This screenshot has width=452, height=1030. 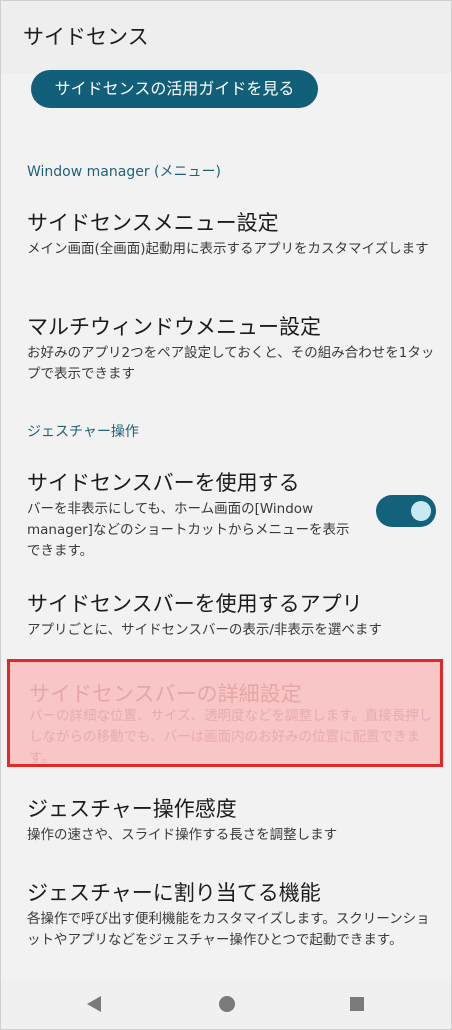 What do you see at coordinates (204, 630) in the screenshot?
I see `item-description: アプリごとに、サイドセンスバーの表示/非表示を選べます` at bounding box center [204, 630].